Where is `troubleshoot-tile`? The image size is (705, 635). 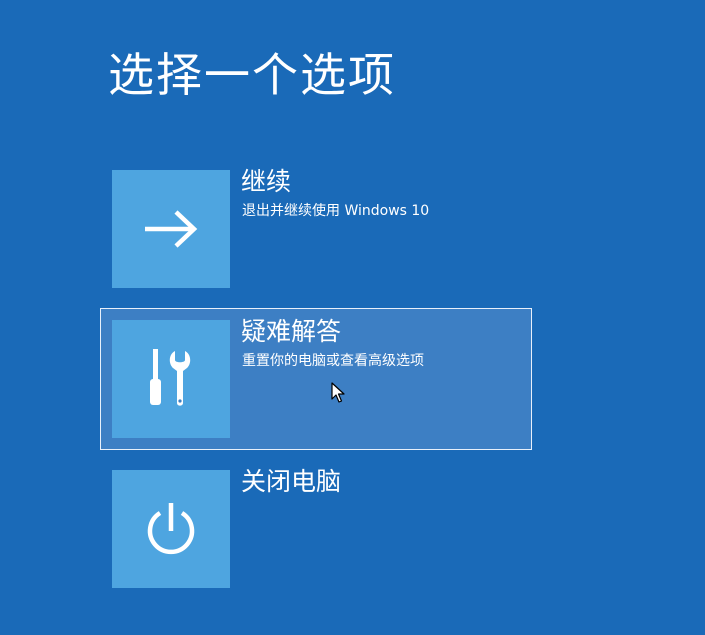 troubleshoot-tile is located at coordinates (171, 379).